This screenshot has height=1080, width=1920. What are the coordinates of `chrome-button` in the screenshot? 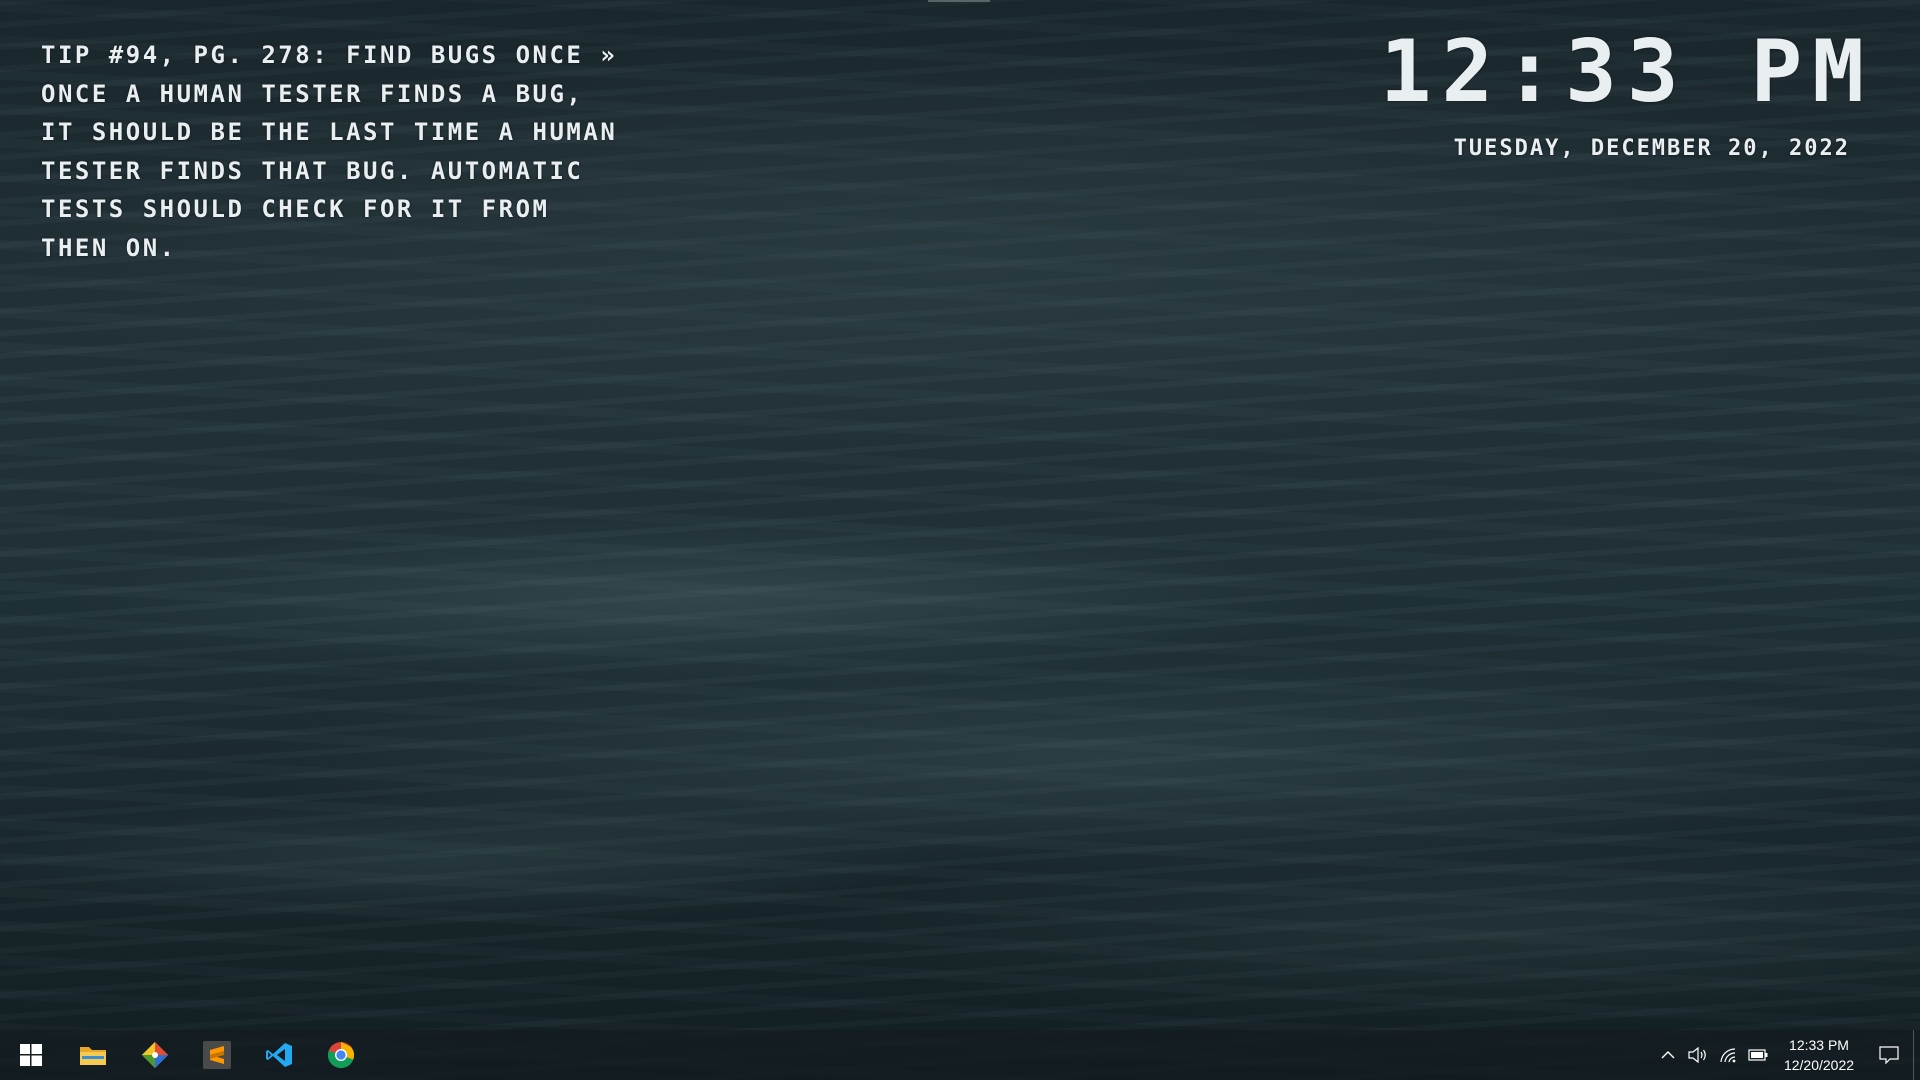 It's located at (341, 1055).